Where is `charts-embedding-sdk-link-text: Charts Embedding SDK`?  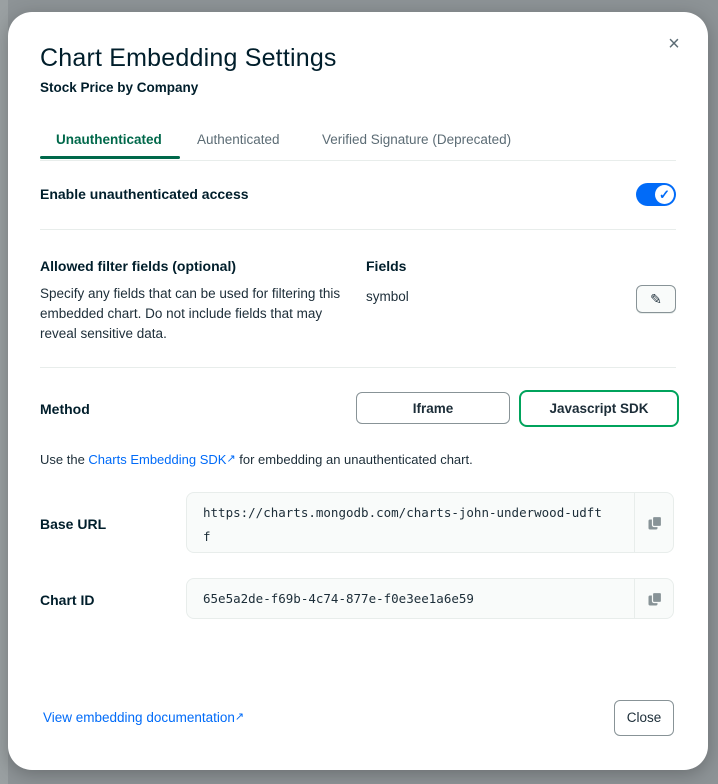
charts-embedding-sdk-link-text: Charts Embedding SDK is located at coordinates (157, 459).